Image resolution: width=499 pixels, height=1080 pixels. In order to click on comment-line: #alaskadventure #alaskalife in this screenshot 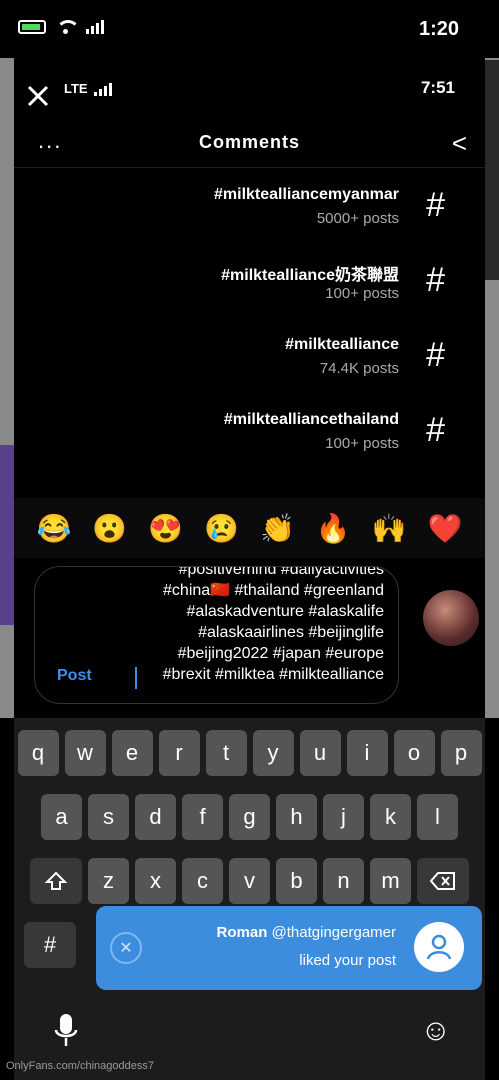, I will do `click(285, 611)`.